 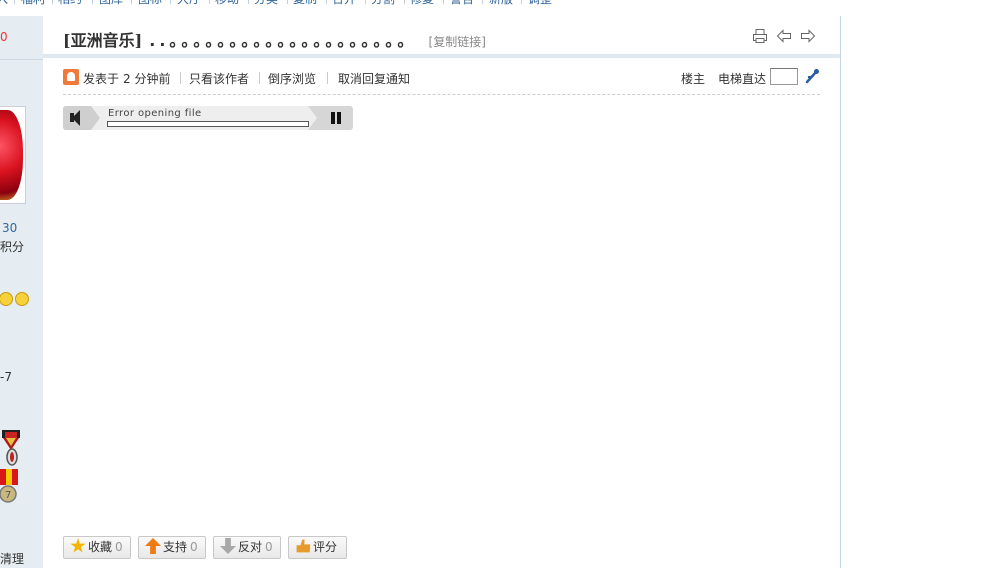 I want to click on support-button: 支持 0, so click(x=172, y=547).